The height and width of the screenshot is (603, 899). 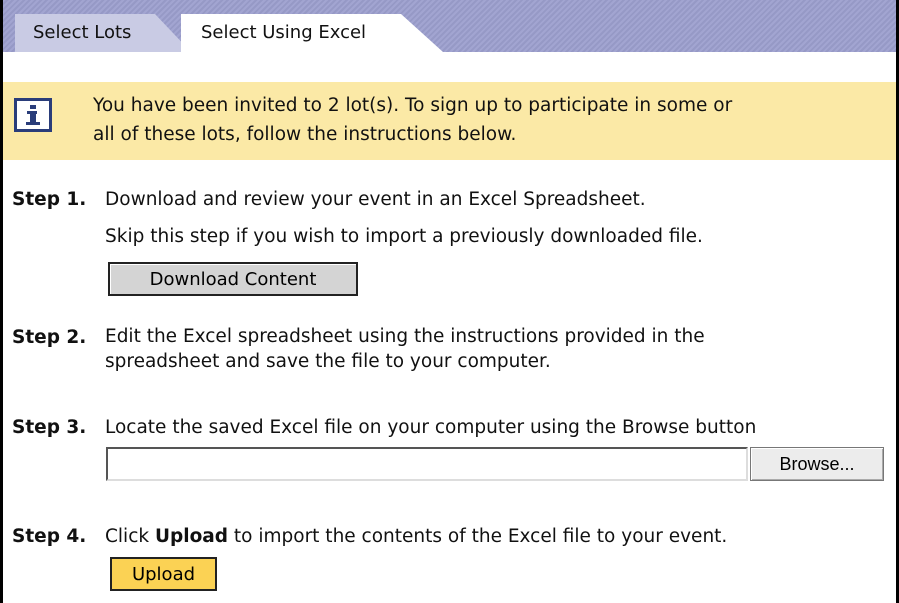 I want to click on tab-select-using-excel-label: Select Using Excel, so click(x=284, y=32).